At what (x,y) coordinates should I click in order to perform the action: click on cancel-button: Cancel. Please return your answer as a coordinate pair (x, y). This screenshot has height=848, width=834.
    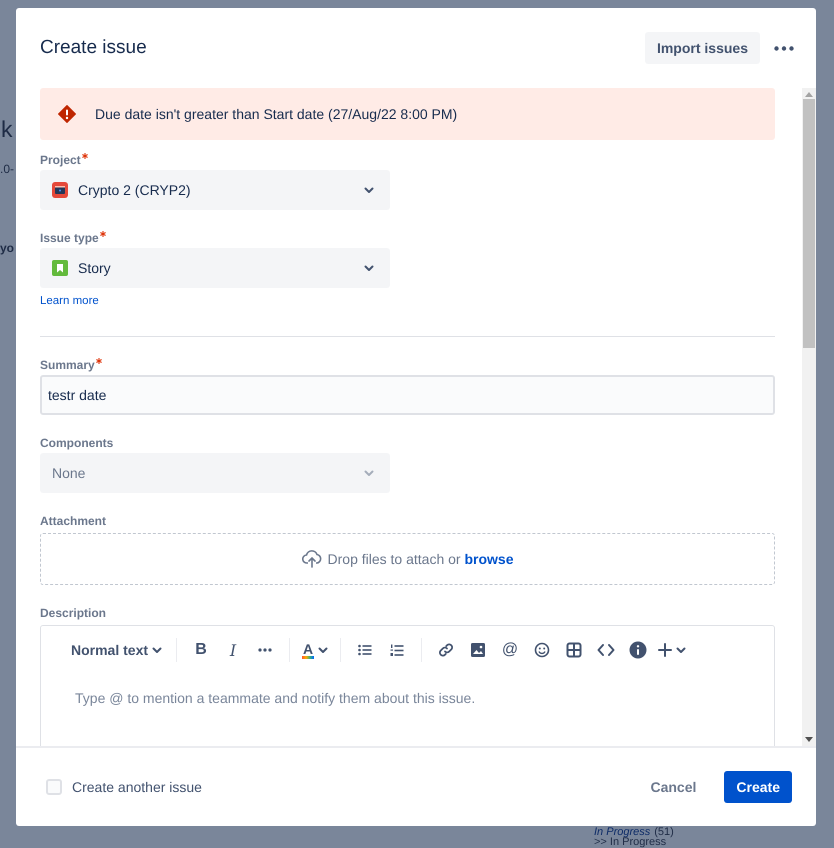
    Looking at the image, I should click on (673, 787).